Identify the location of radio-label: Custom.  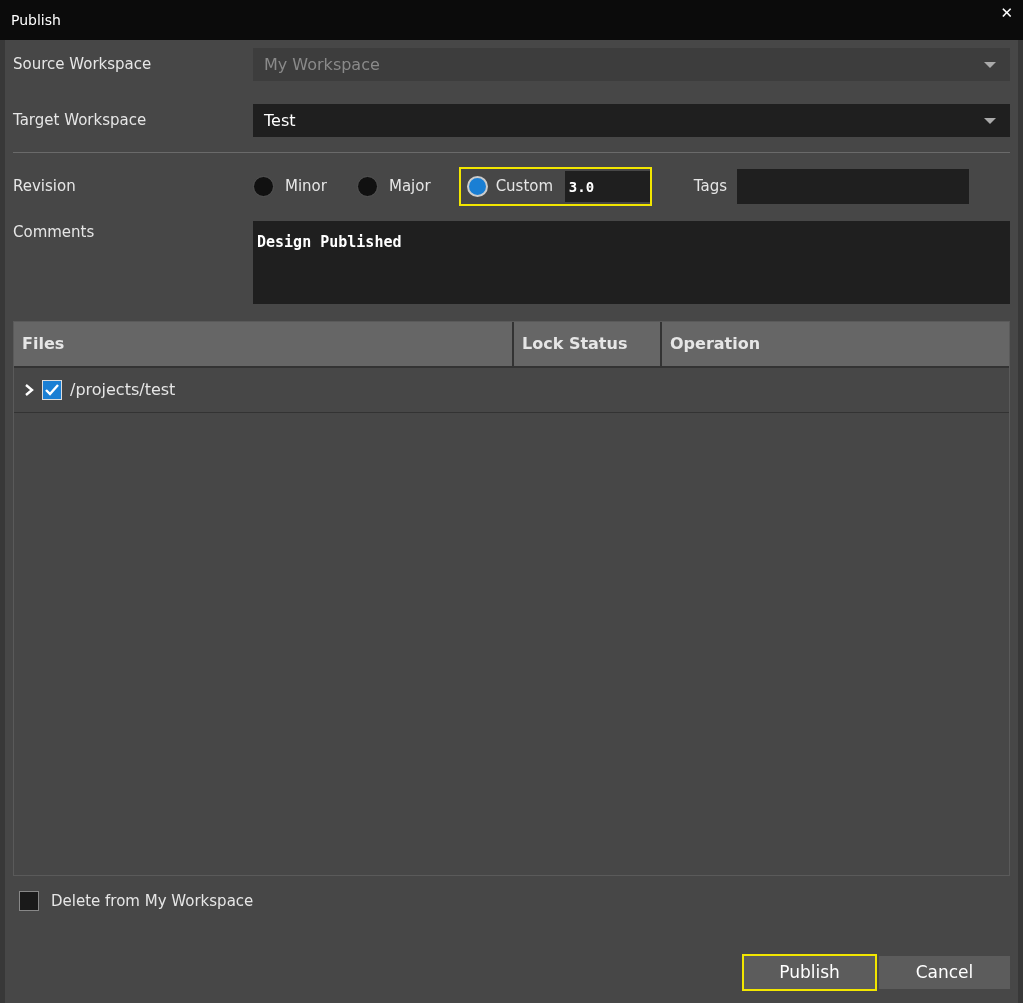
(524, 186).